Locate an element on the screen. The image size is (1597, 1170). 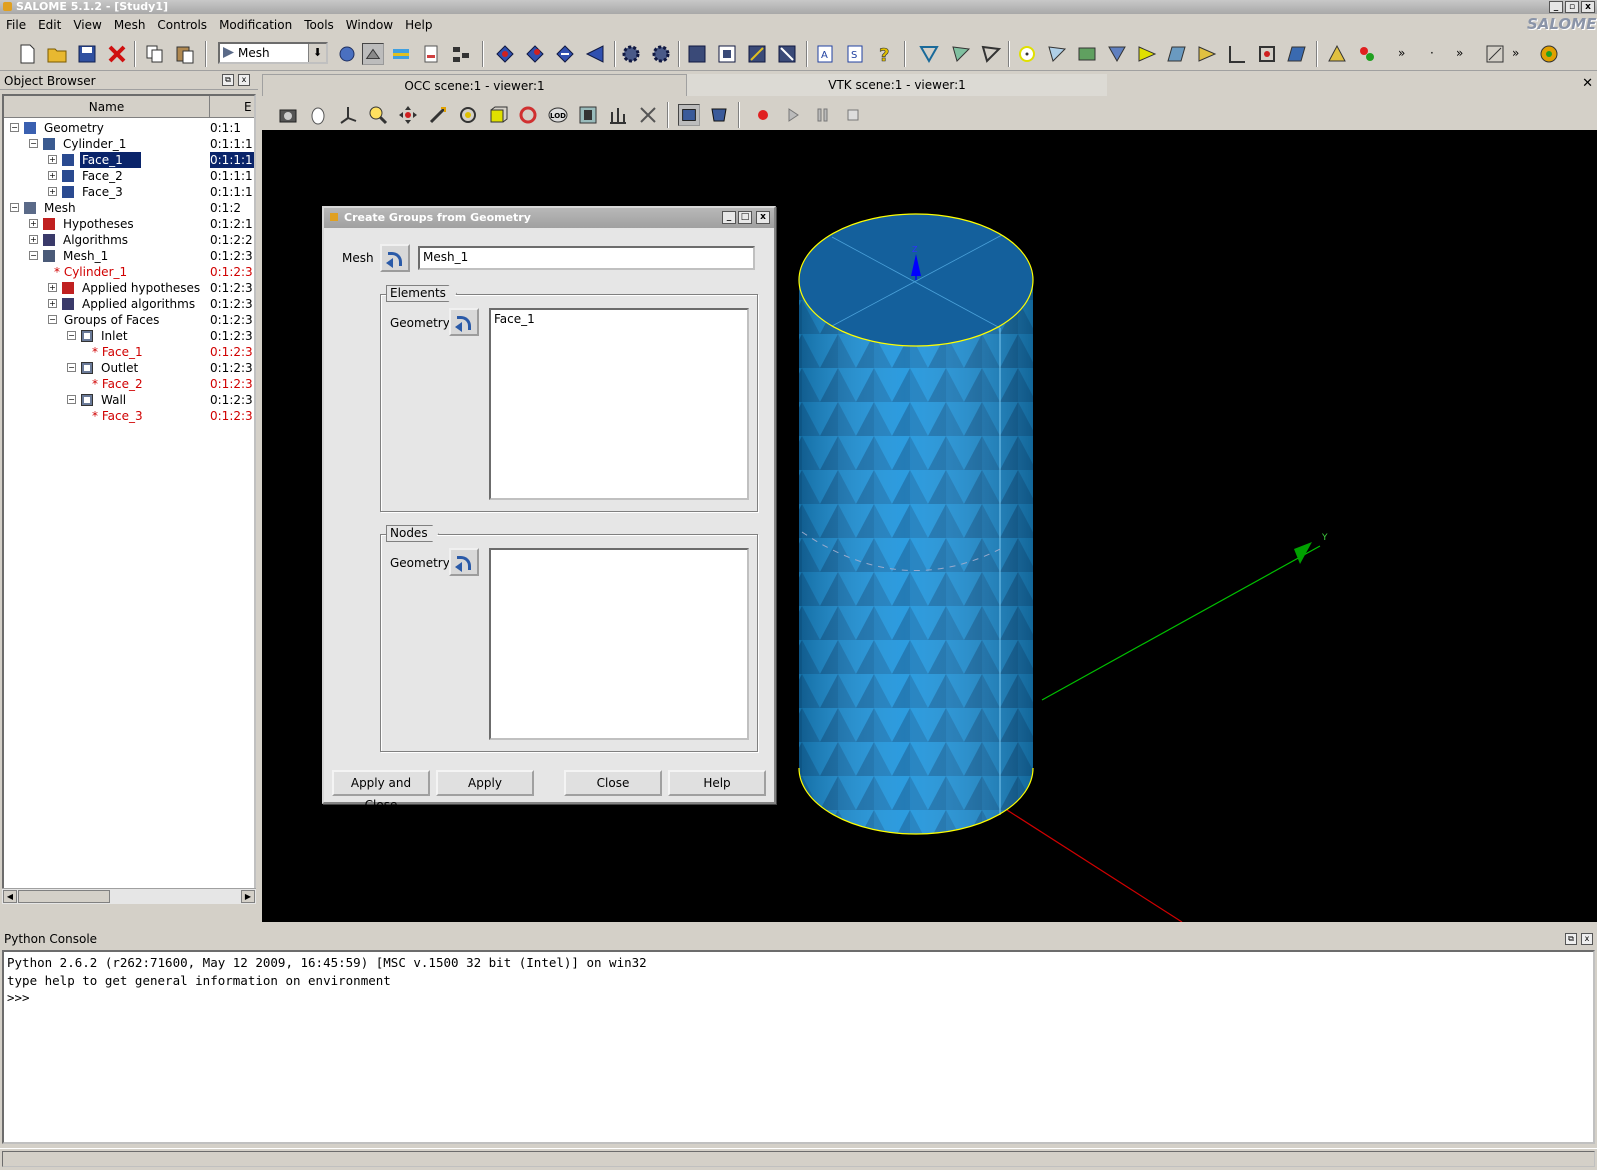
open-folder-icon is located at coordinates (57, 54).